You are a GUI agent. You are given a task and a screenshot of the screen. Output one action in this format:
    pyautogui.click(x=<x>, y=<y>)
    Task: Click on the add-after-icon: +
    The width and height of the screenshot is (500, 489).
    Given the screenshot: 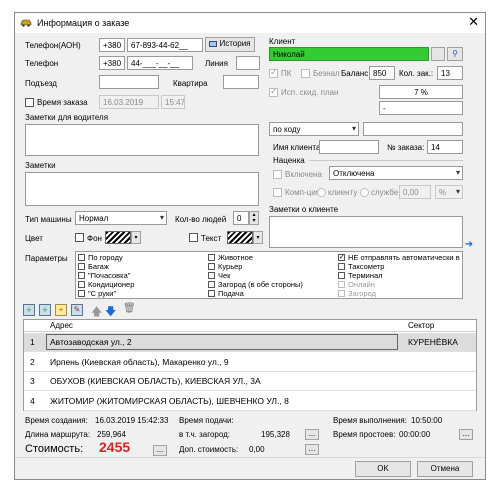 What is the action you would take?
    pyautogui.click(x=45, y=310)
    